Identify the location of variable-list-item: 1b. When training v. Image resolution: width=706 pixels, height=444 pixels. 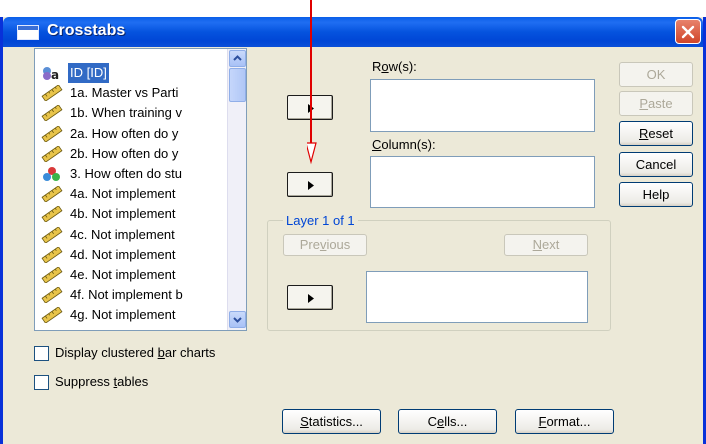
(132, 113).